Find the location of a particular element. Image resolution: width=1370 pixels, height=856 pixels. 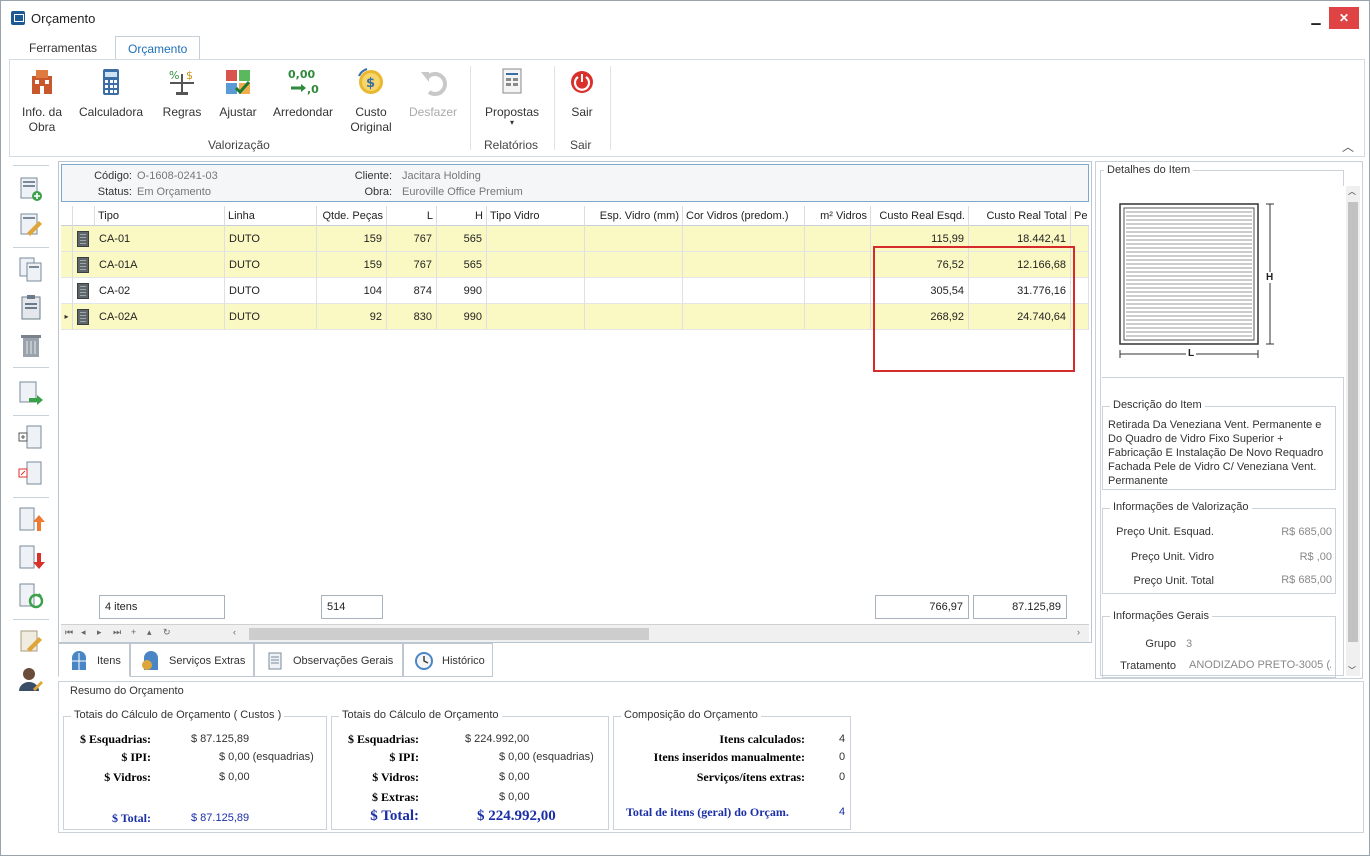

details-scrollbar: ︿ ﹀ is located at coordinates (1353, 431).